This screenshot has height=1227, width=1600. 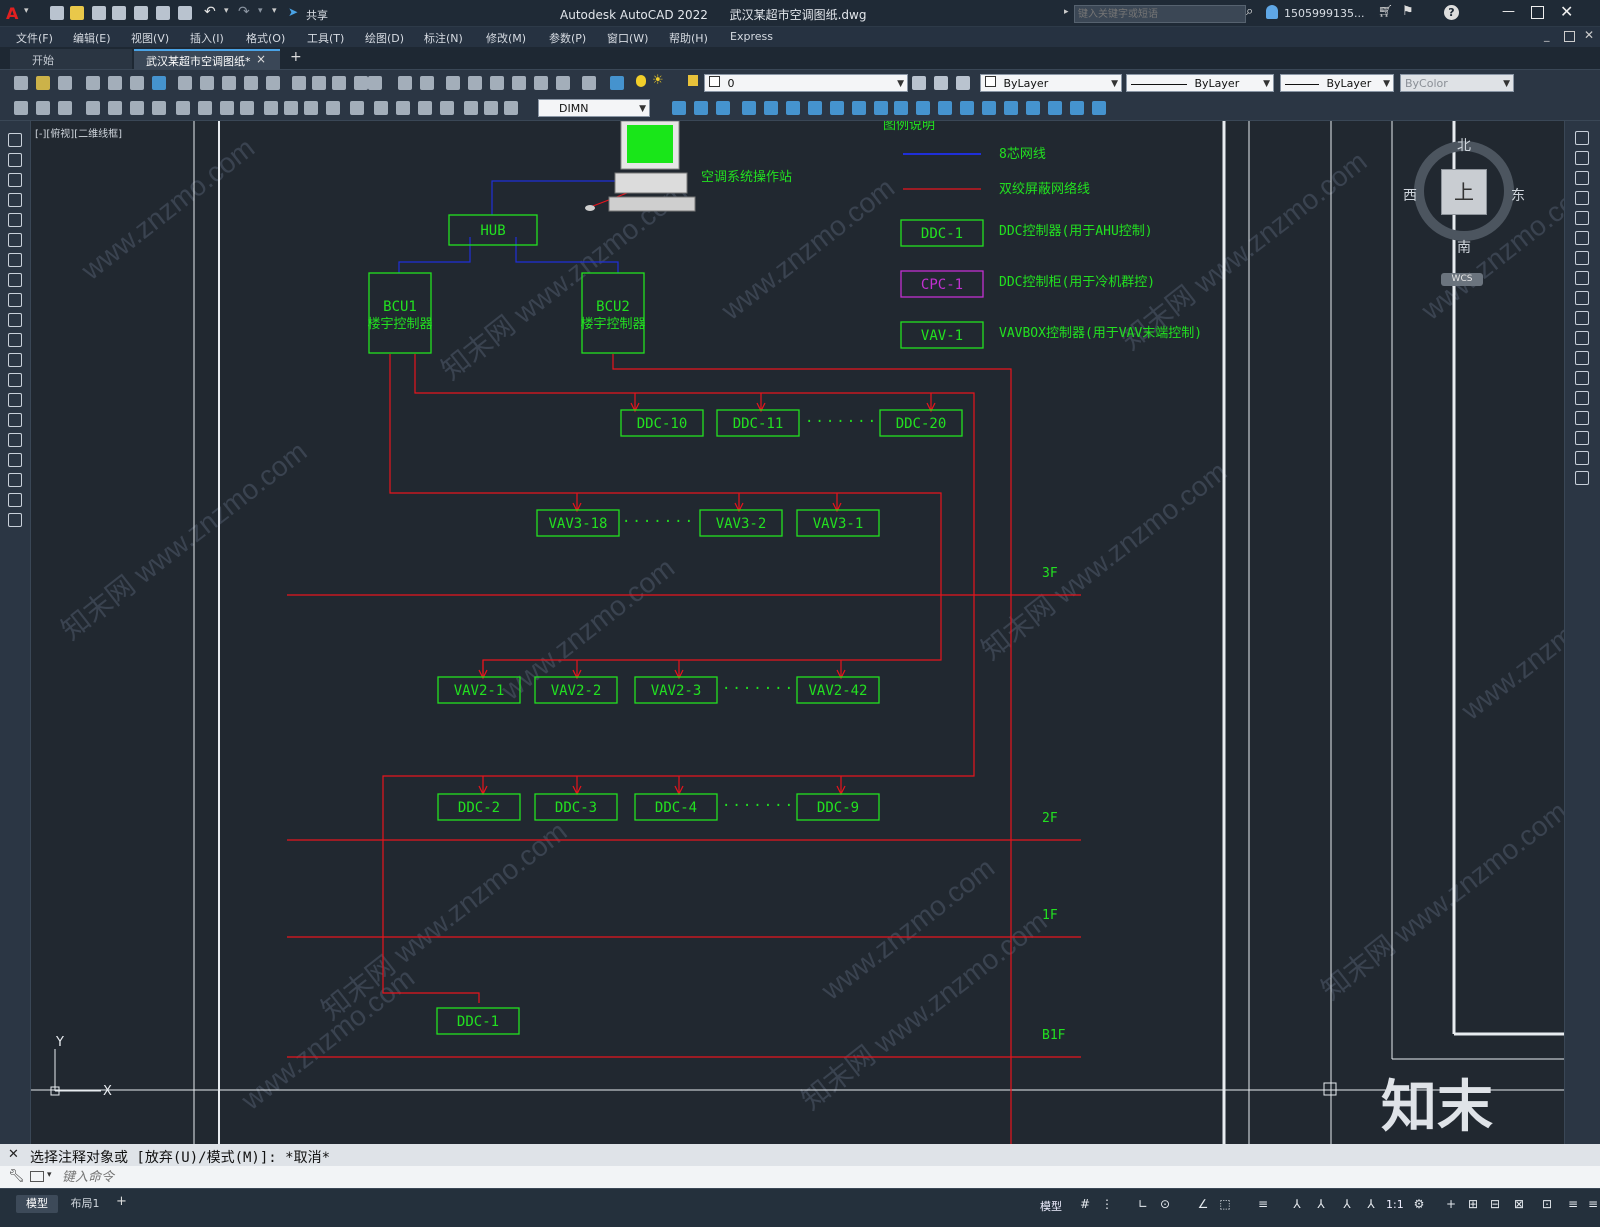 I want to click on layer-sun-icon: ☀, so click(x=658, y=80).